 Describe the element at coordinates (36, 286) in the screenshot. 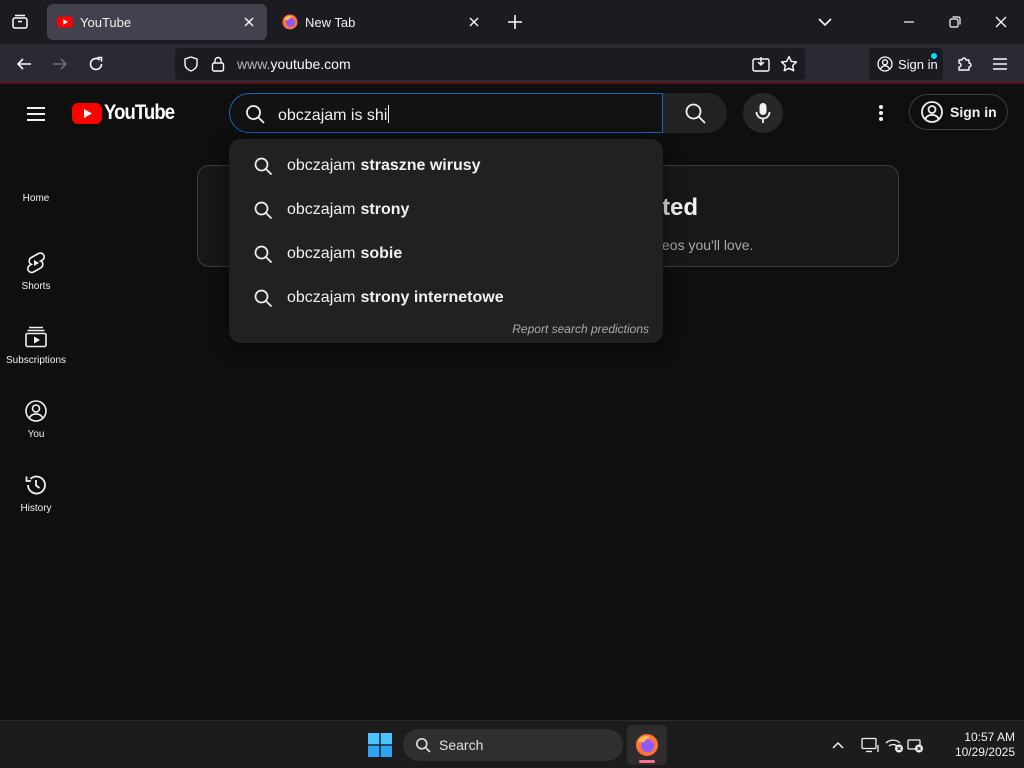

I see `guide-label-shorts: Shorts` at that location.